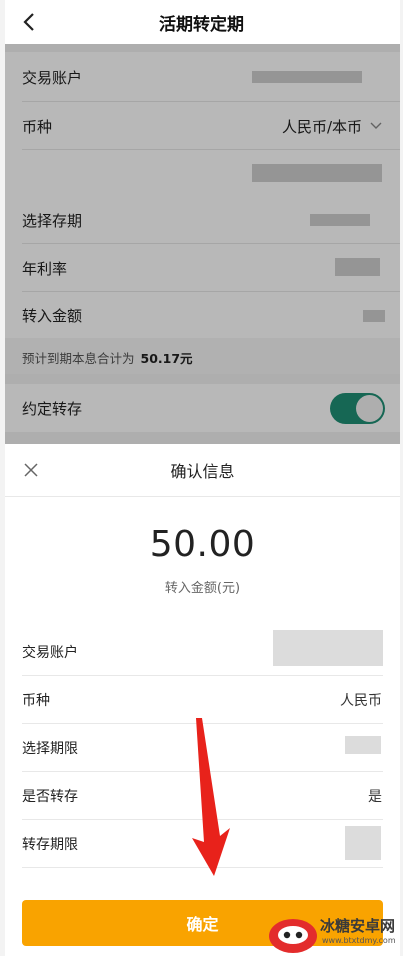 The width and height of the screenshot is (403, 956). I want to click on close-button, so click(31, 470).